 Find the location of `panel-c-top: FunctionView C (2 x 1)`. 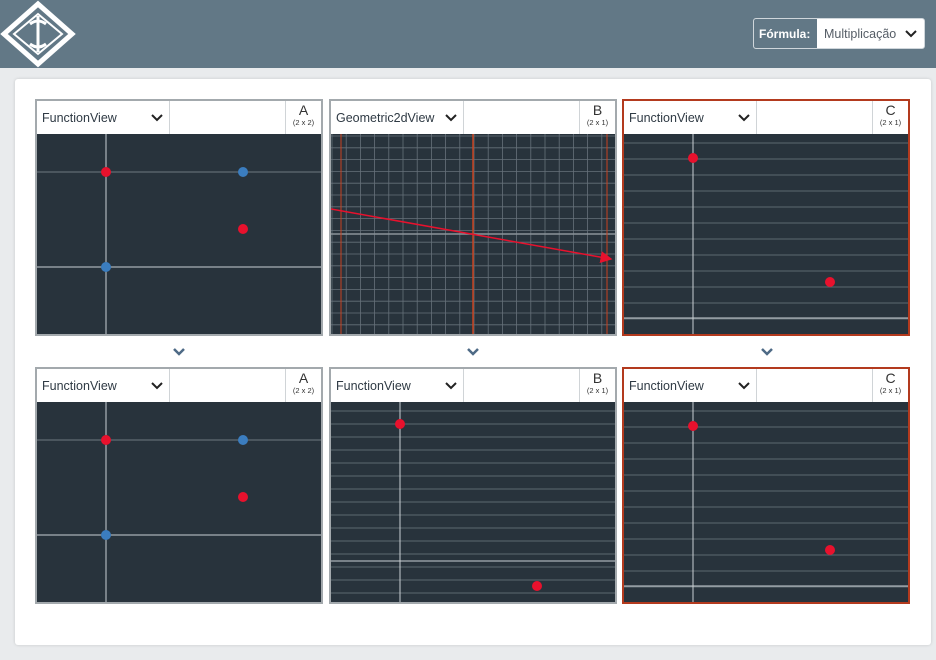

panel-c-top: FunctionView C (2 x 1) is located at coordinates (766, 217).